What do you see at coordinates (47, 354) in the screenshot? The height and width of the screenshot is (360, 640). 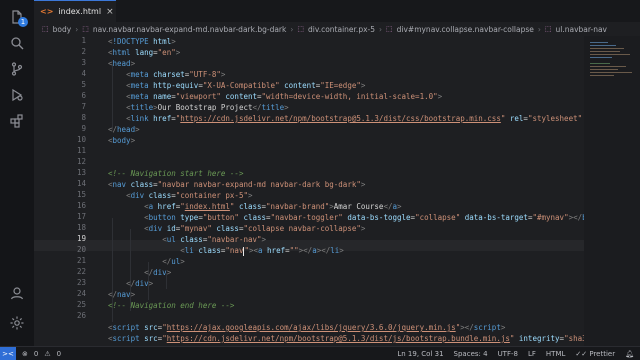 I see `warning-icon: ⚠` at bounding box center [47, 354].